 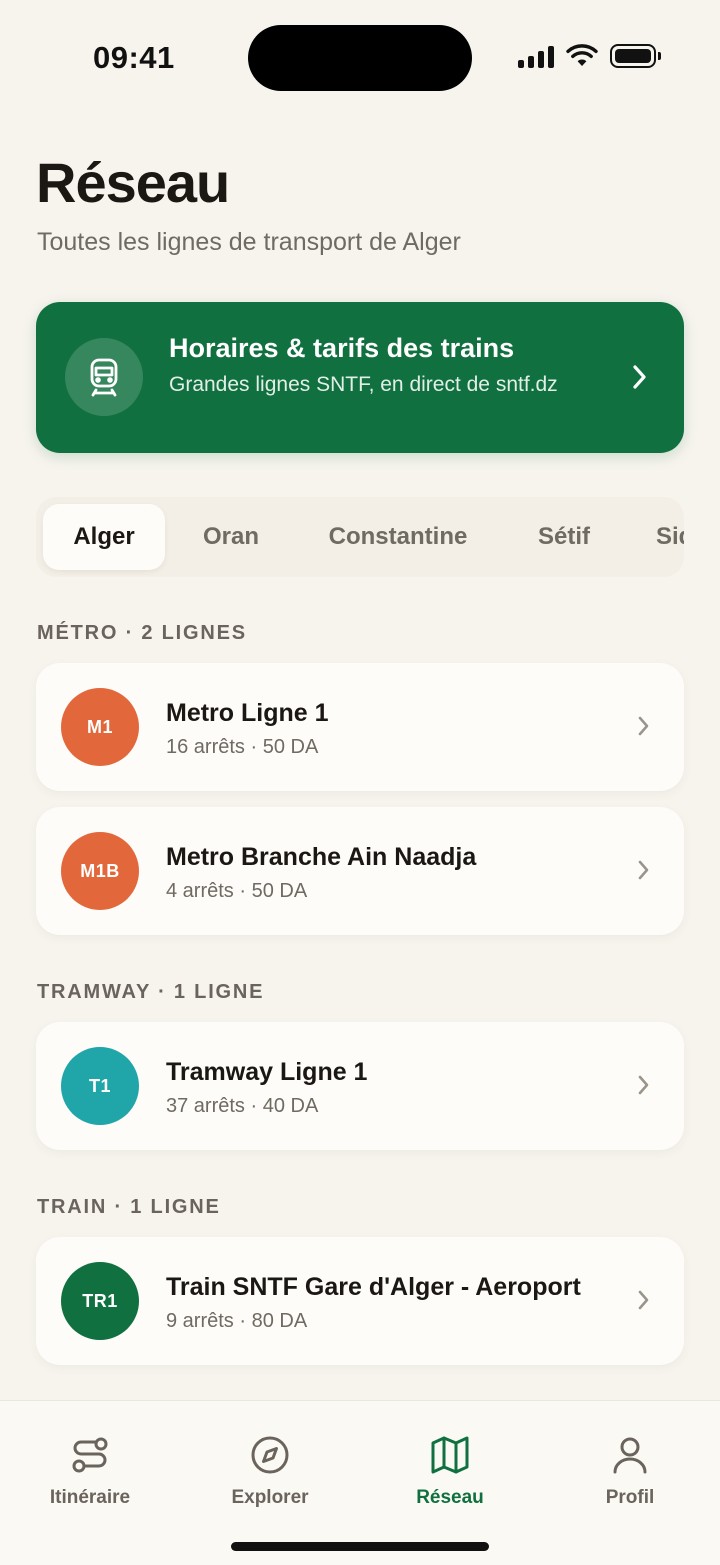 What do you see at coordinates (133, 182) in the screenshot?
I see `page-title: Réseau` at bounding box center [133, 182].